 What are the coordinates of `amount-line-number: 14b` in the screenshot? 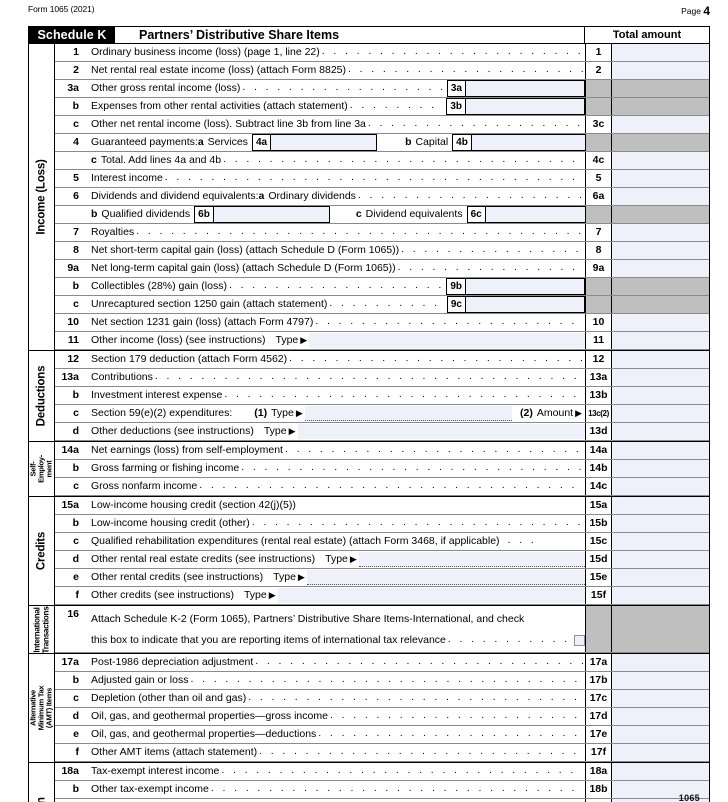 It's located at (599, 468).